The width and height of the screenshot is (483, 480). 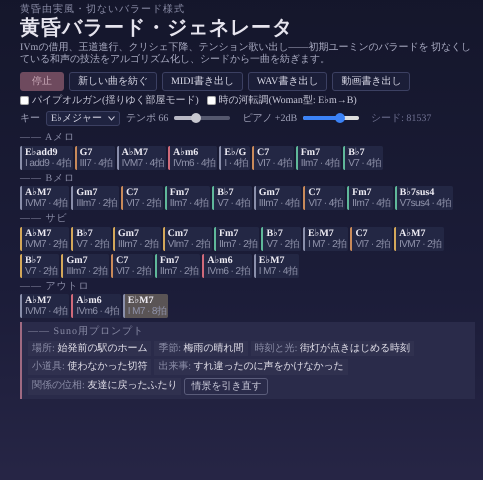 What do you see at coordinates (87, 332) in the screenshot?
I see `panel-title: —— Suno用プロンプト` at bounding box center [87, 332].